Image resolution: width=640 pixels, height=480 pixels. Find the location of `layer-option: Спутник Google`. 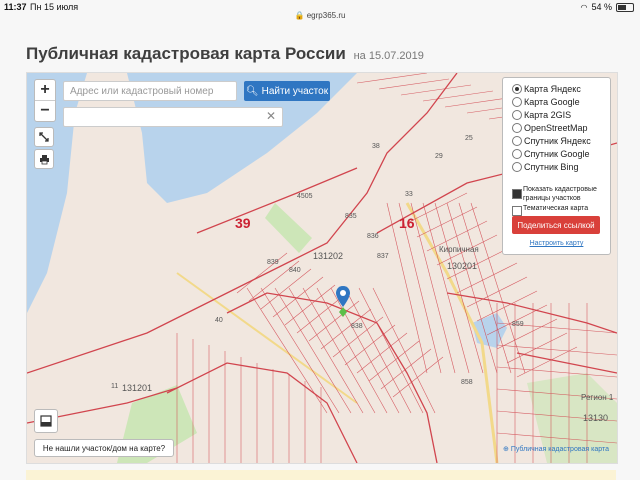

layer-option: Спутник Google is located at coordinates (550, 154).